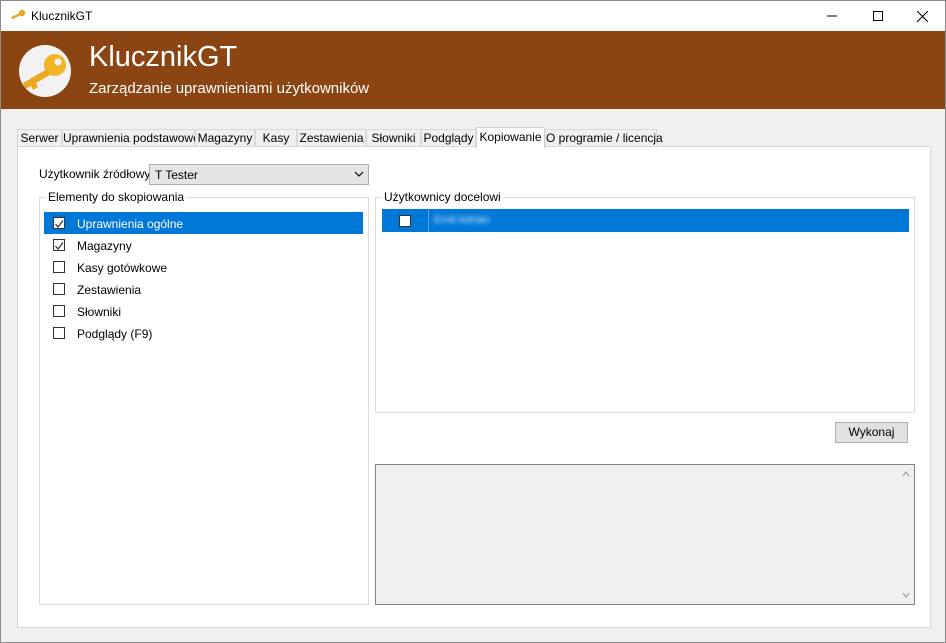 The width and height of the screenshot is (946, 643). What do you see at coordinates (18, 14) in the screenshot?
I see `key-icon` at bounding box center [18, 14].